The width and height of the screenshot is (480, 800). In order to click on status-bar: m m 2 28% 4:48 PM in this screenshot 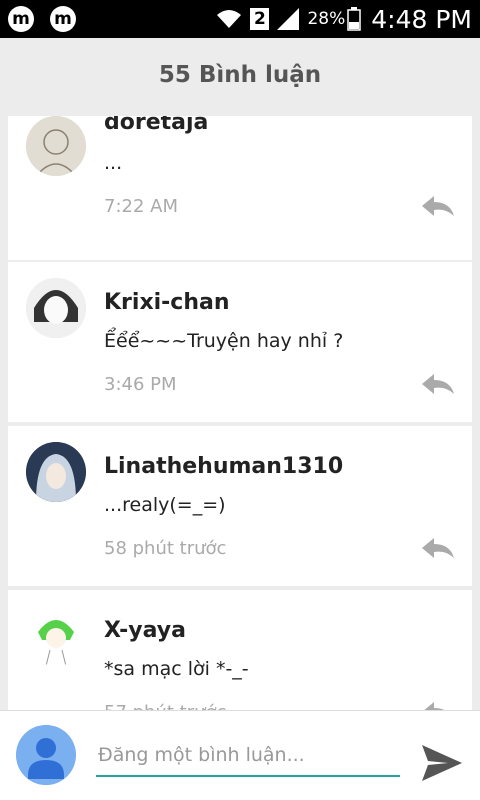, I will do `click(240, 19)`.